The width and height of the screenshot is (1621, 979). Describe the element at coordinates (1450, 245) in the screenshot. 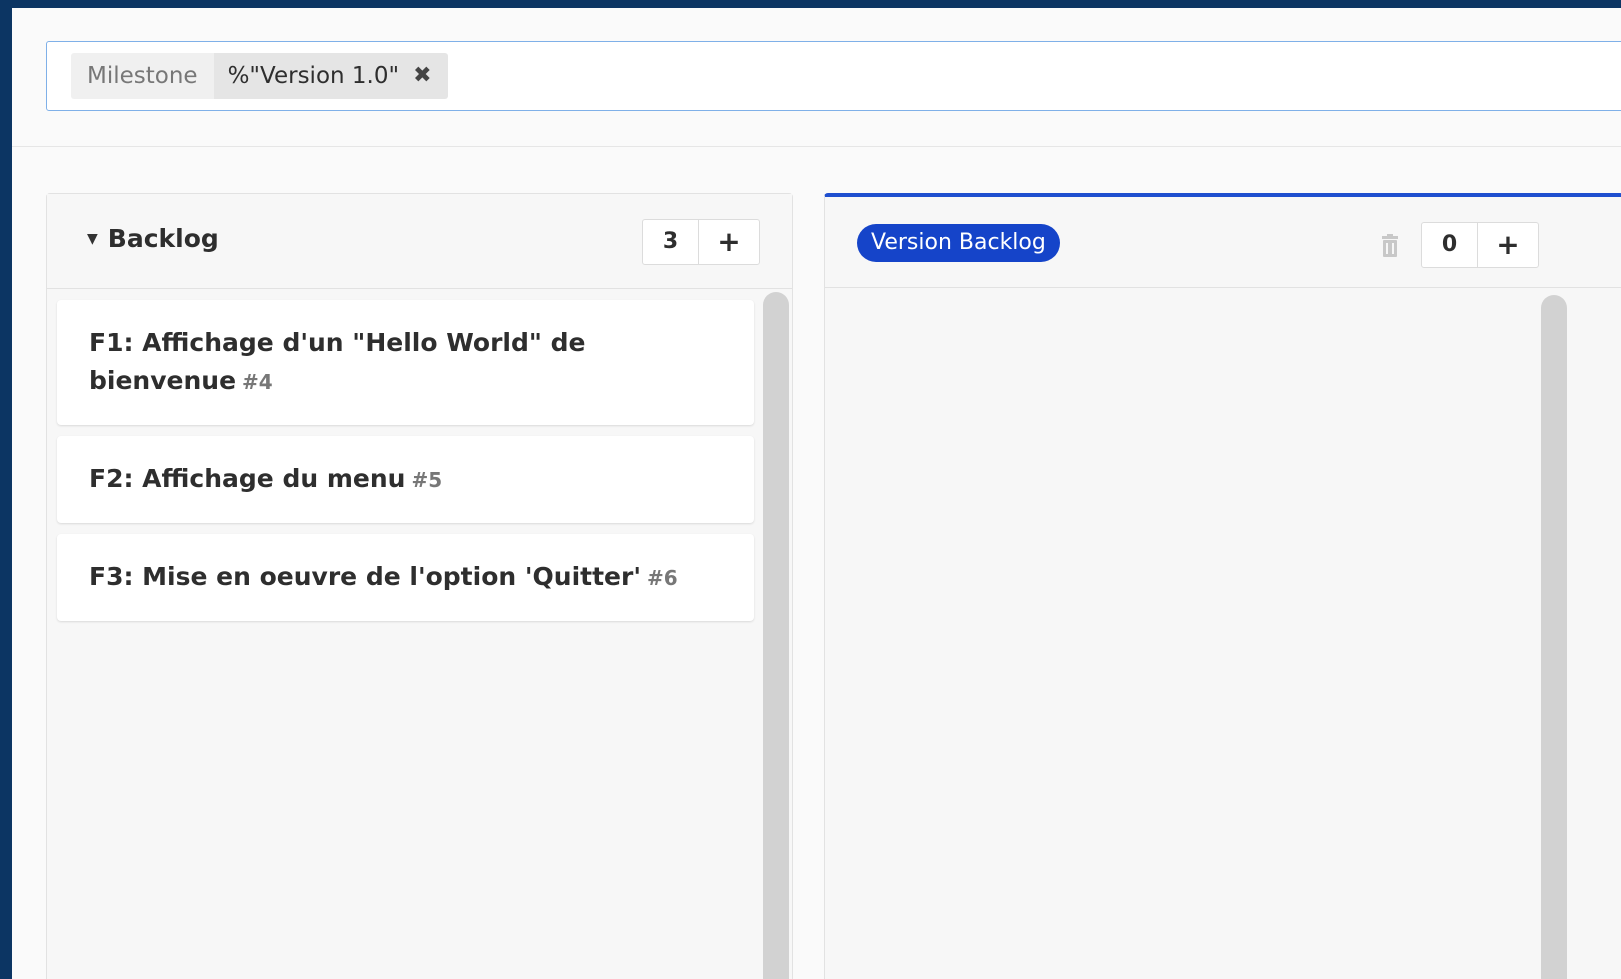

I see `issue-count: 0` at that location.